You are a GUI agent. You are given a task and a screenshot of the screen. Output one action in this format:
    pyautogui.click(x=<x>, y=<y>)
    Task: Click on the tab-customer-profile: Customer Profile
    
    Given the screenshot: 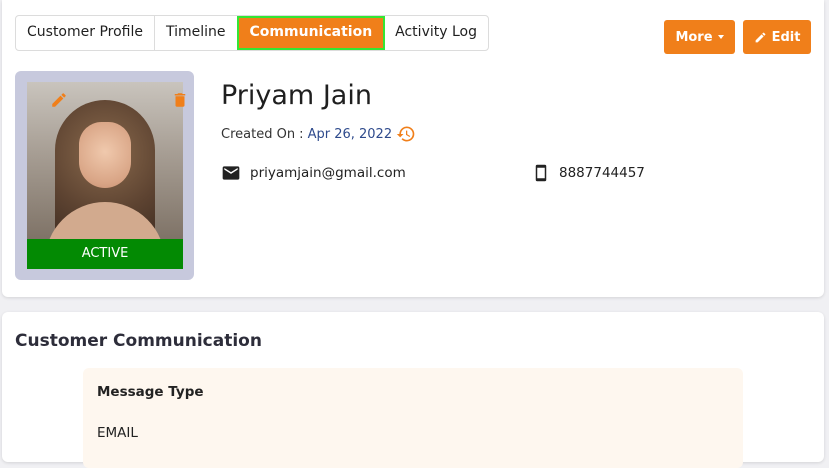 What is the action you would take?
    pyautogui.click(x=85, y=33)
    